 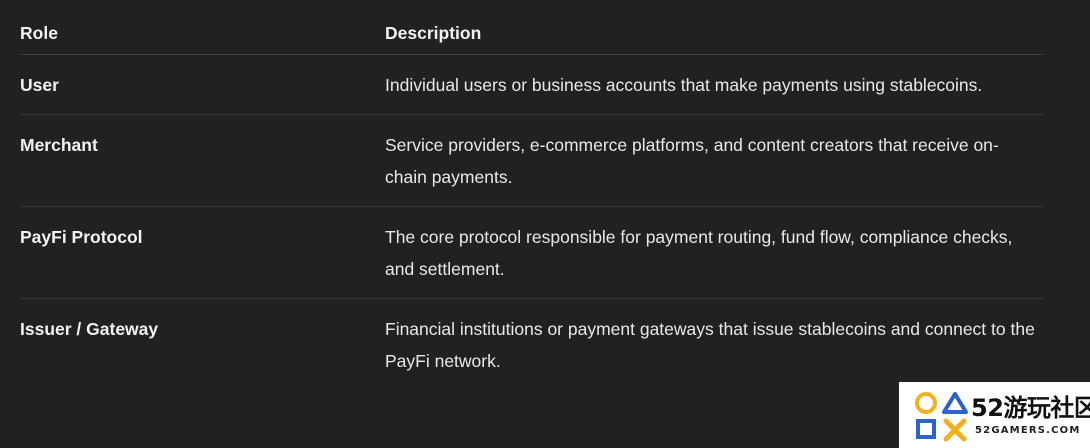 What do you see at coordinates (89, 328) in the screenshot?
I see `role-cell: Issuer / Gateway` at bounding box center [89, 328].